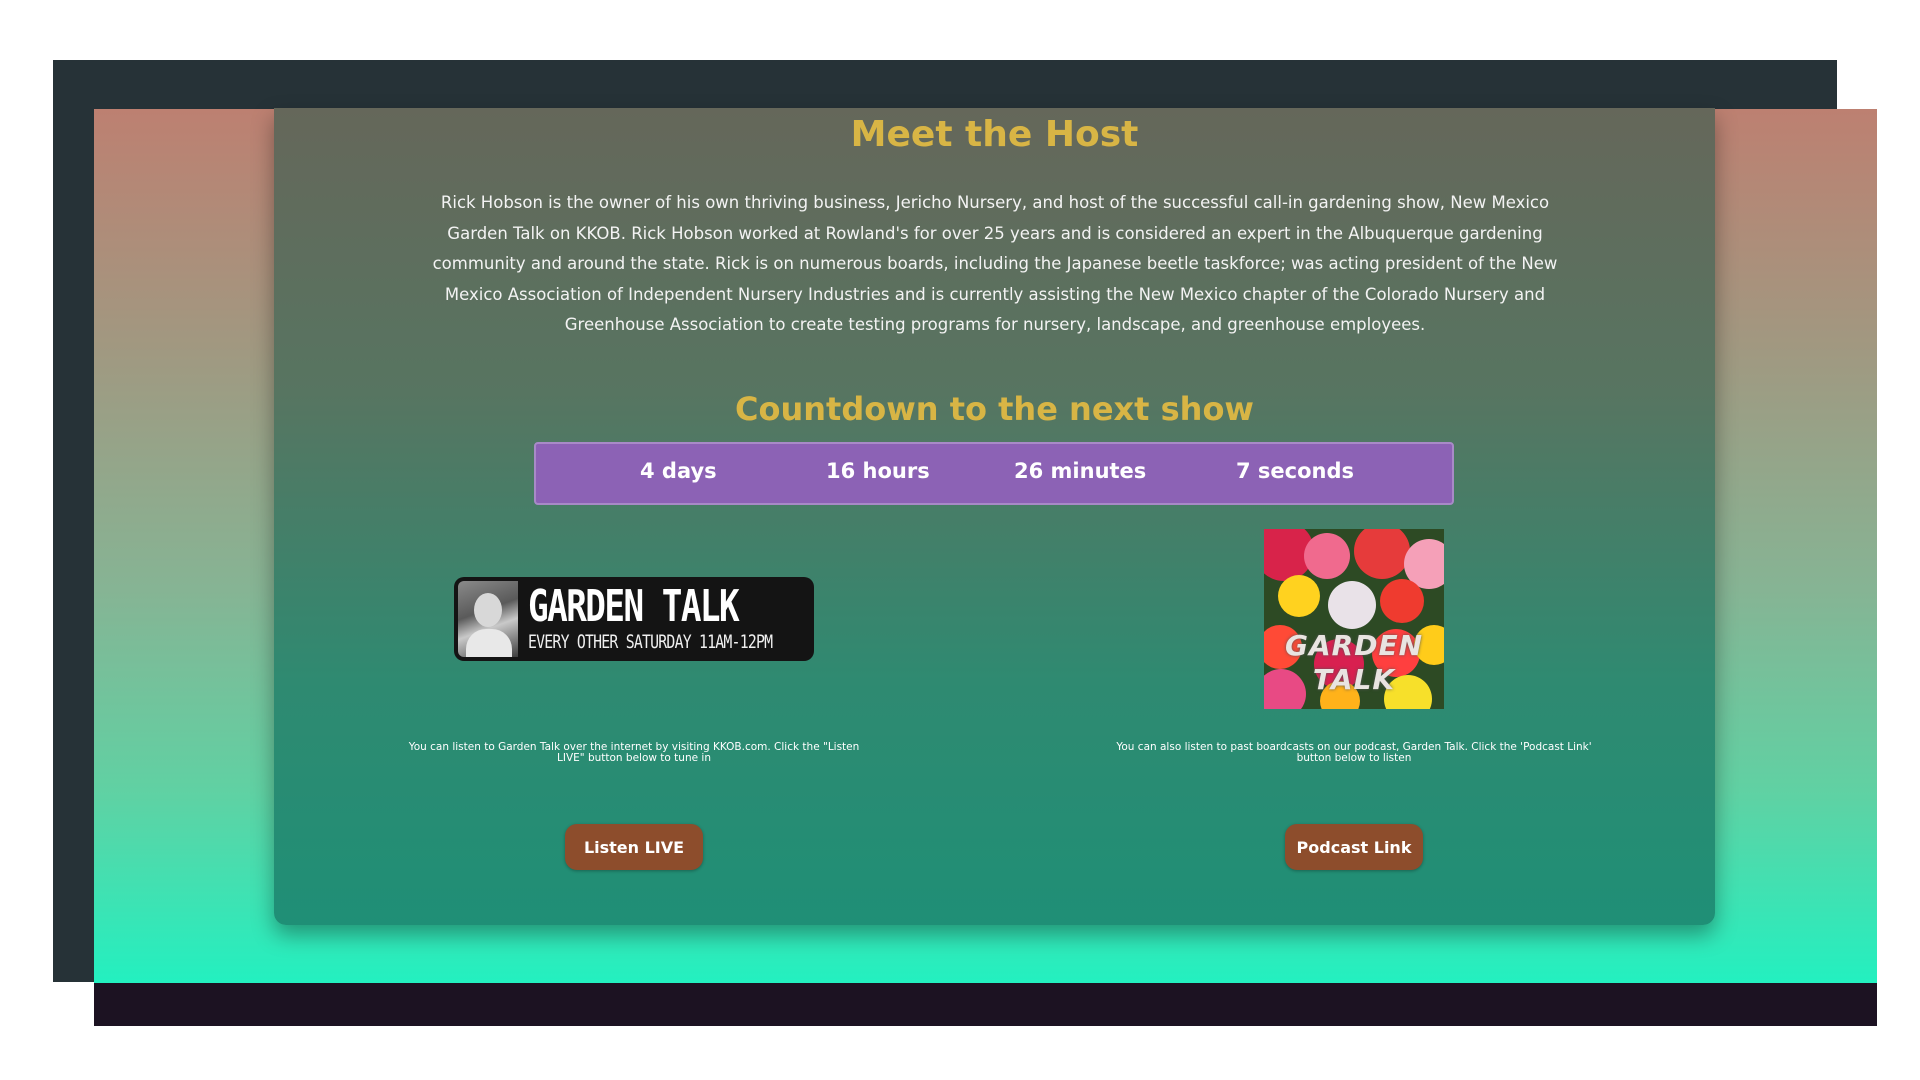 The width and height of the screenshot is (1920, 1080). Describe the element at coordinates (1354, 619) in the screenshot. I see `podcast-artwork: GARDEN TALK` at that location.